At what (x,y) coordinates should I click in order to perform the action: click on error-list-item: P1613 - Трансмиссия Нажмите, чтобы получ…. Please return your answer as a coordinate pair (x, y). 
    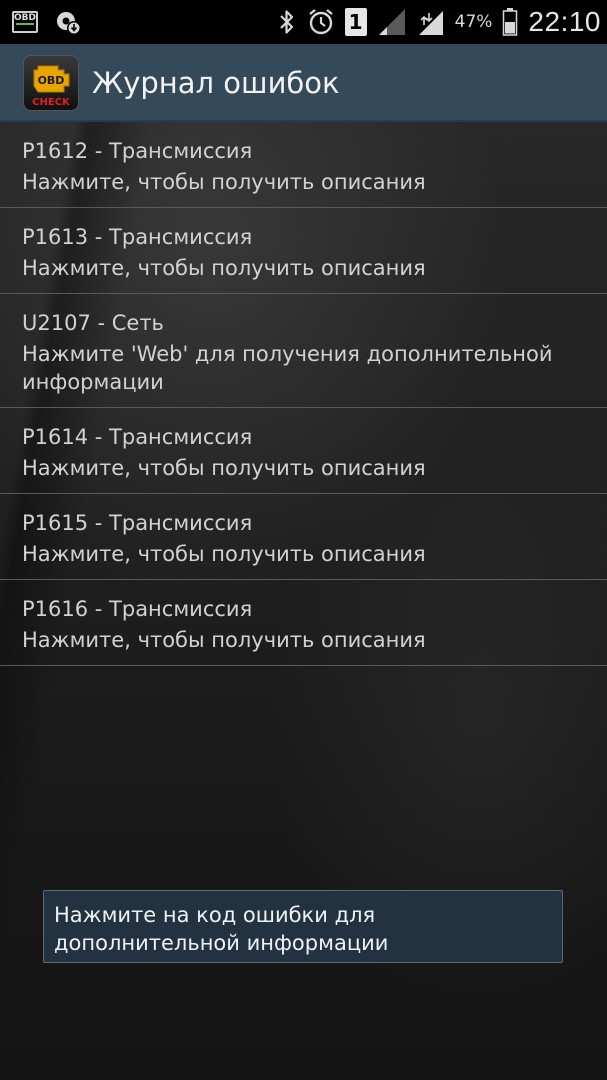
    Looking at the image, I should click on (303, 251).